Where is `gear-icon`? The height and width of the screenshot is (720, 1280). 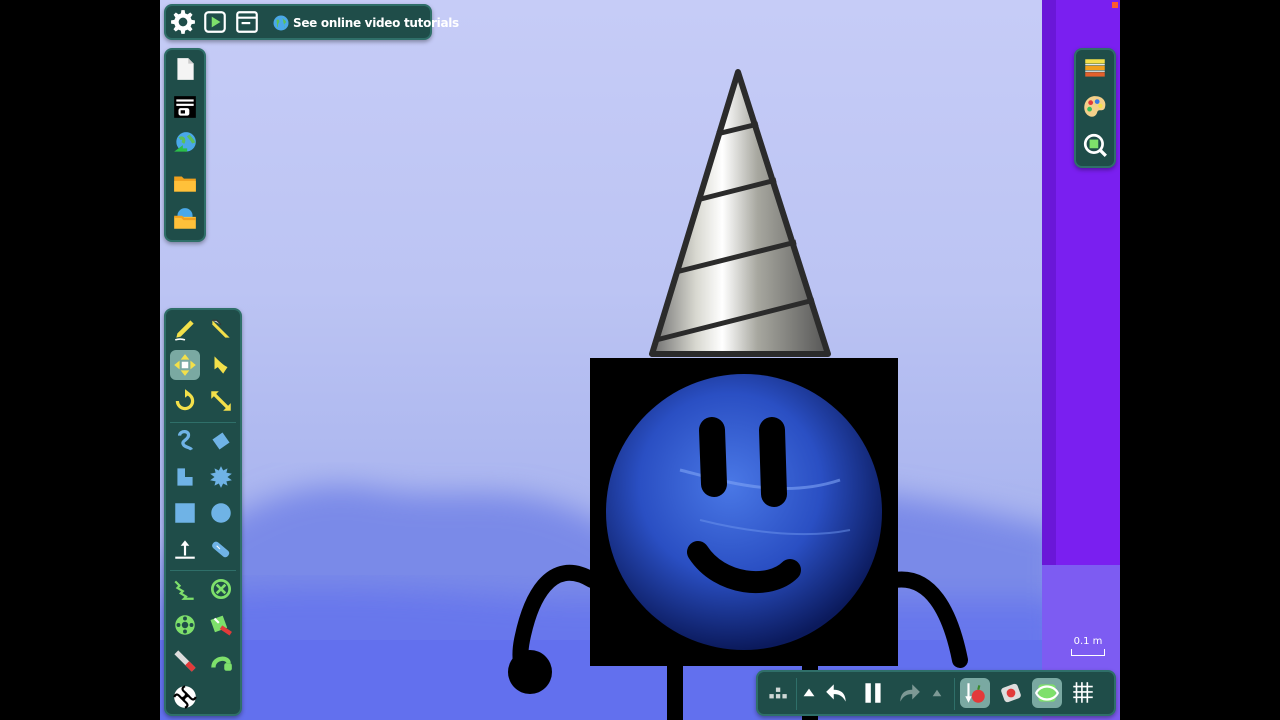
gear-icon is located at coordinates (221, 477).